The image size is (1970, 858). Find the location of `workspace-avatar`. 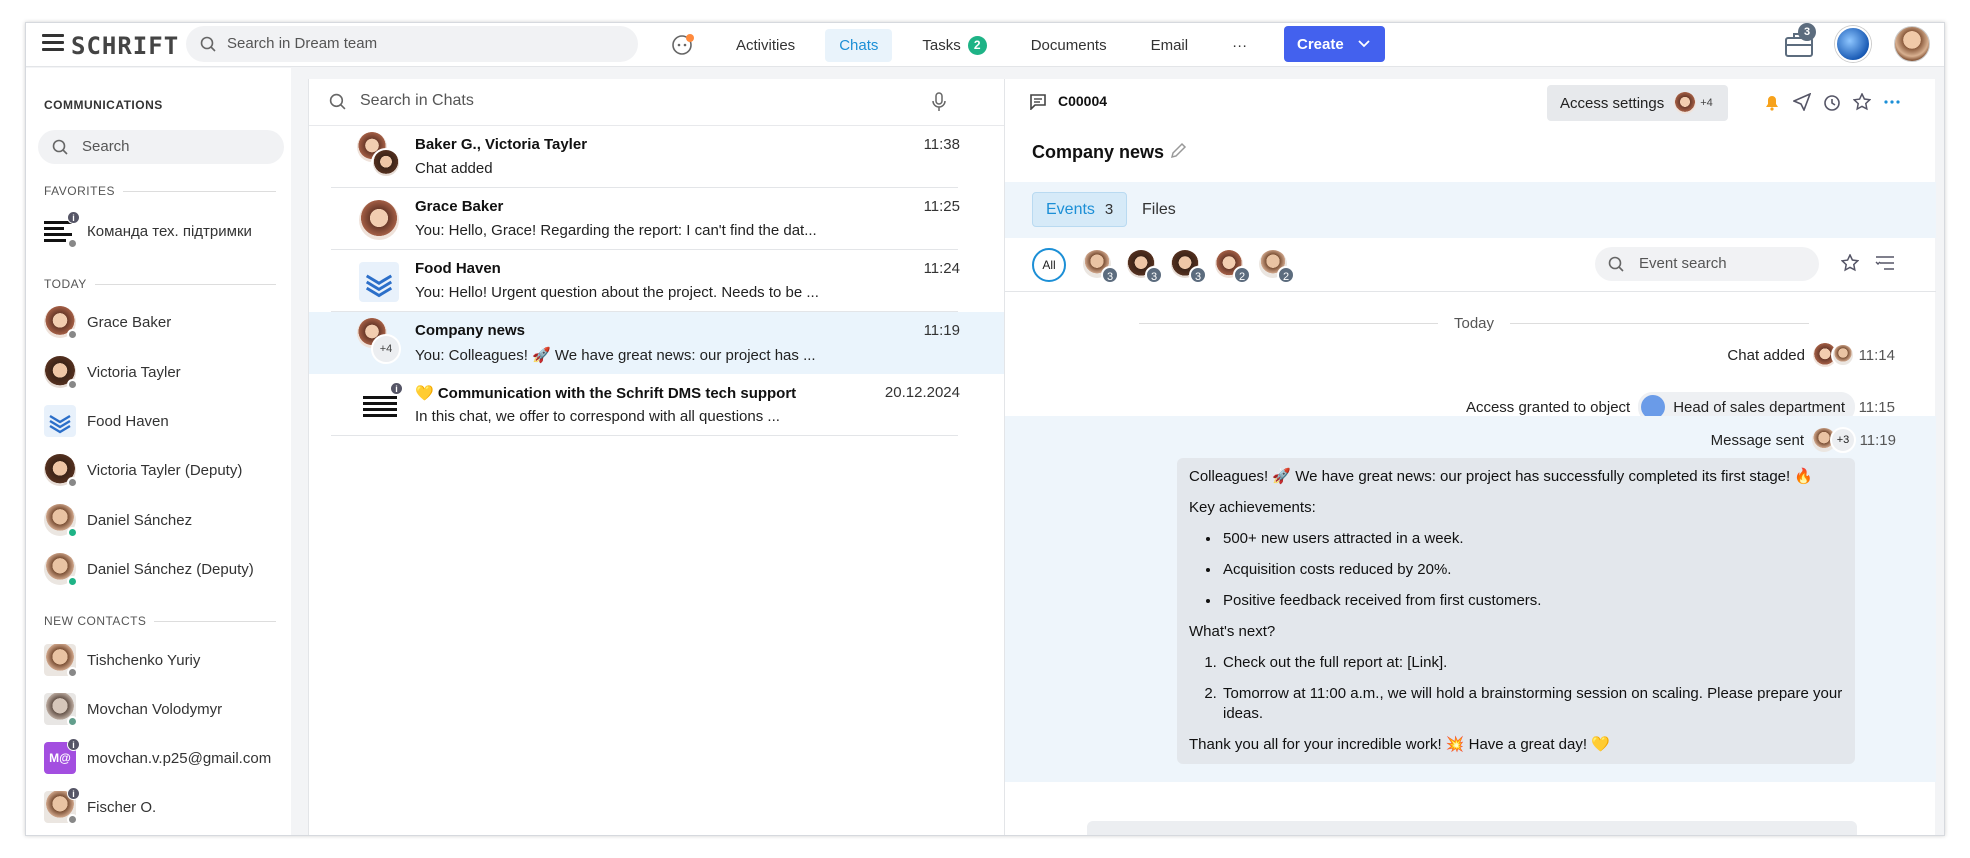

workspace-avatar is located at coordinates (1853, 44).